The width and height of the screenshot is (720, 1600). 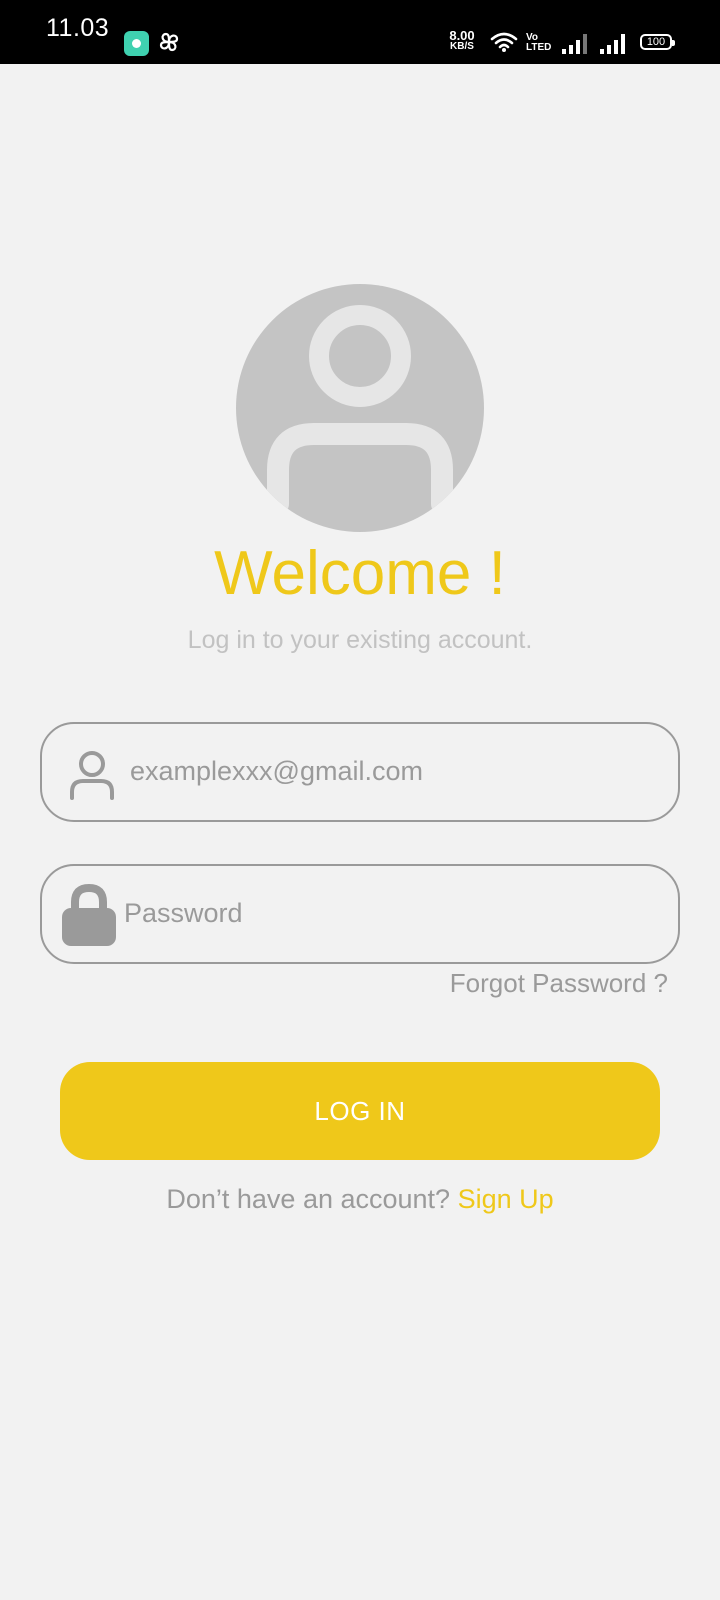 What do you see at coordinates (504, 44) in the screenshot?
I see `wifi-icon` at bounding box center [504, 44].